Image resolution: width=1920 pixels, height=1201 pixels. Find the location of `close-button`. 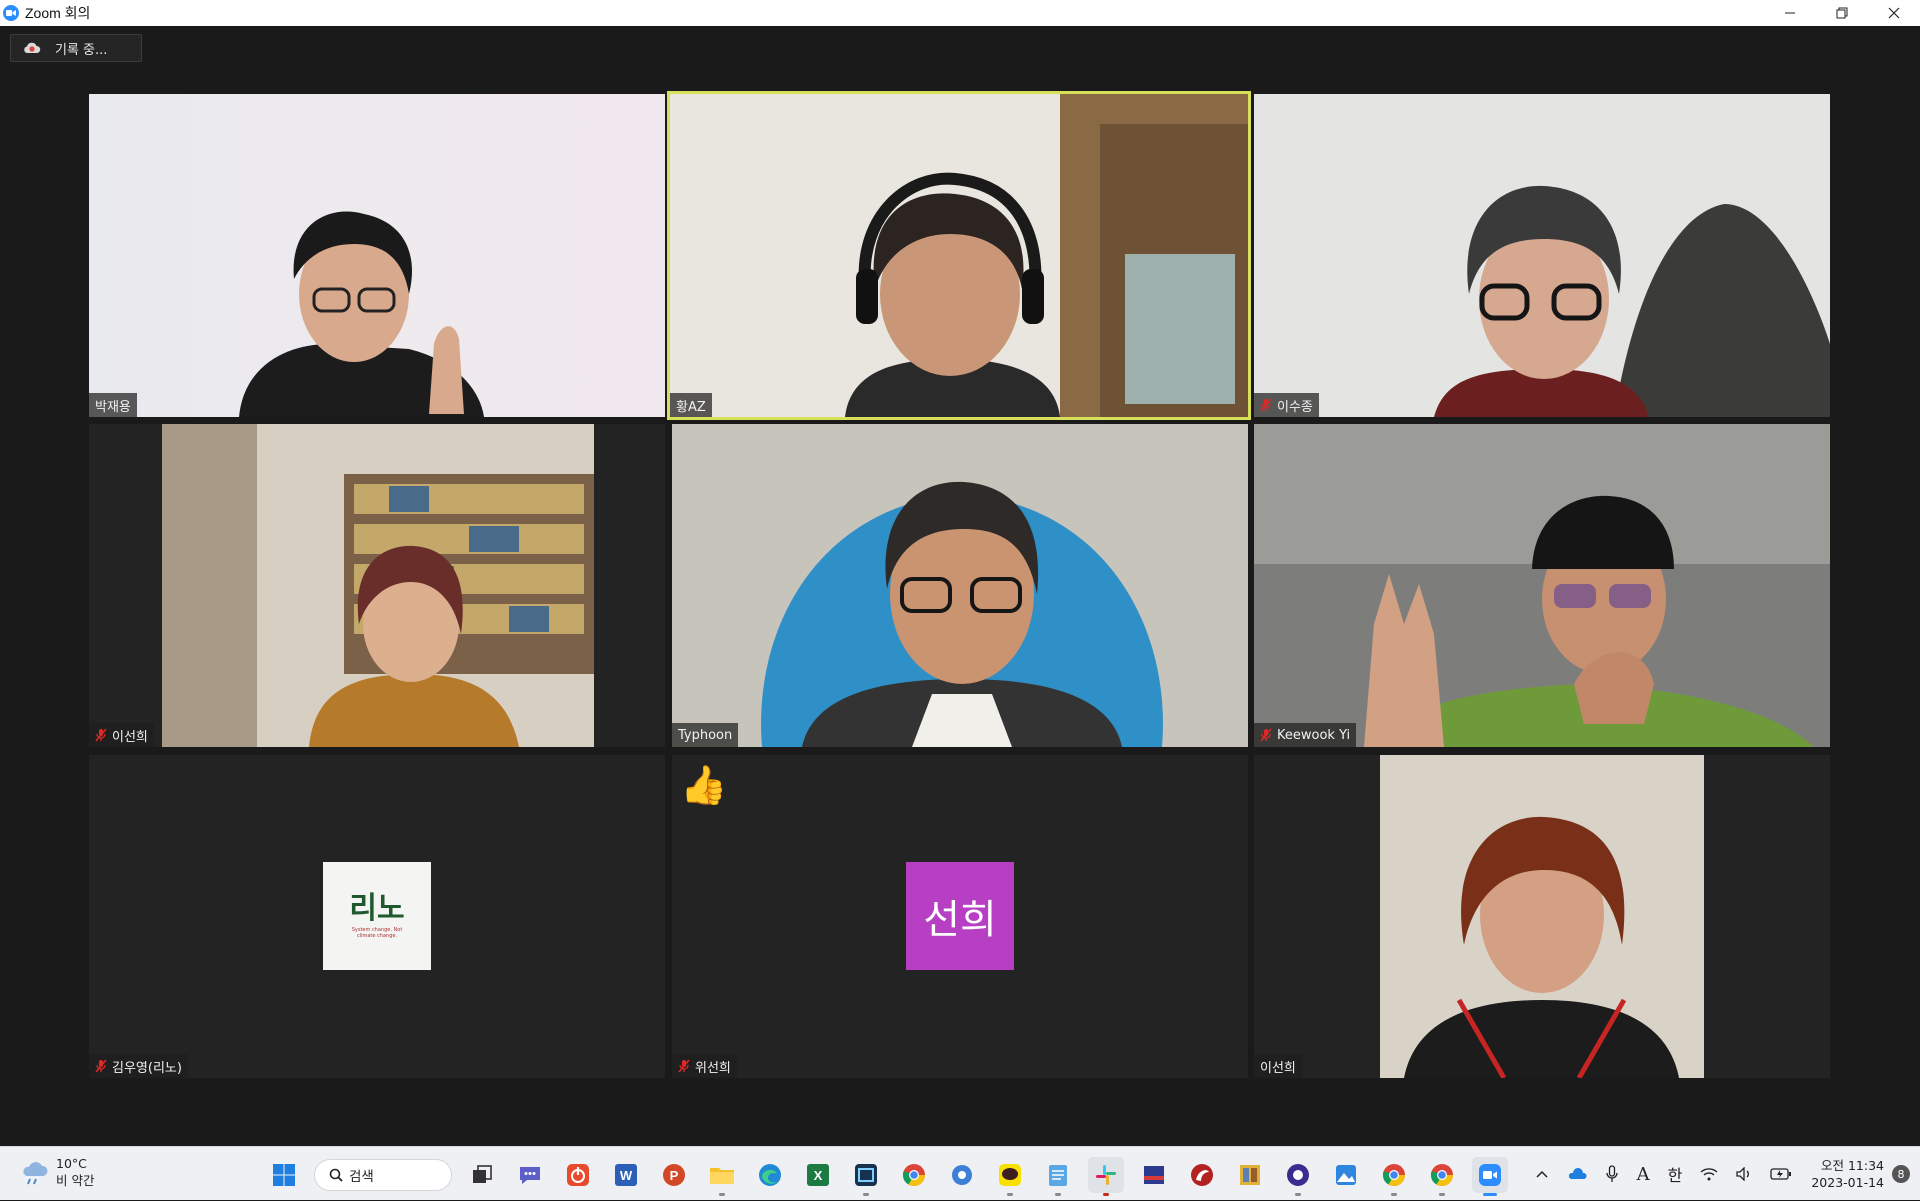

close-button is located at coordinates (1894, 13).